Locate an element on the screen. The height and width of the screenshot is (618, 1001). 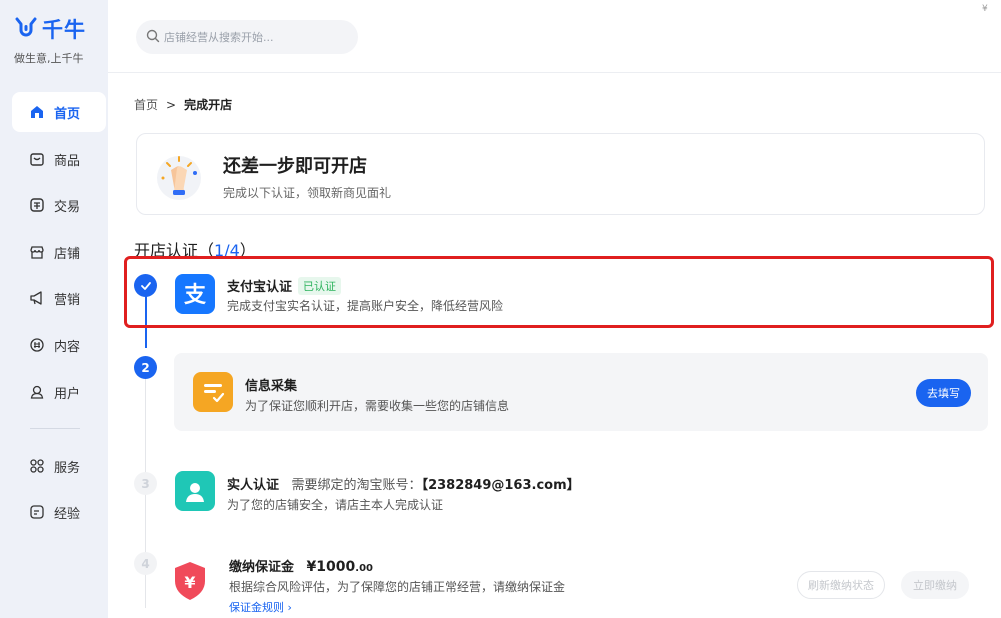
sidebar-item-content: 内容 is located at coordinates (59, 345).